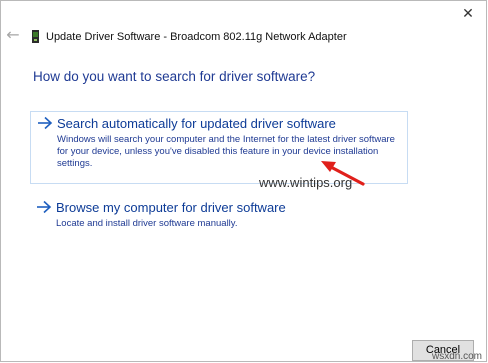  What do you see at coordinates (456, 356) in the screenshot?
I see `source-credit: wsxdn.com` at bounding box center [456, 356].